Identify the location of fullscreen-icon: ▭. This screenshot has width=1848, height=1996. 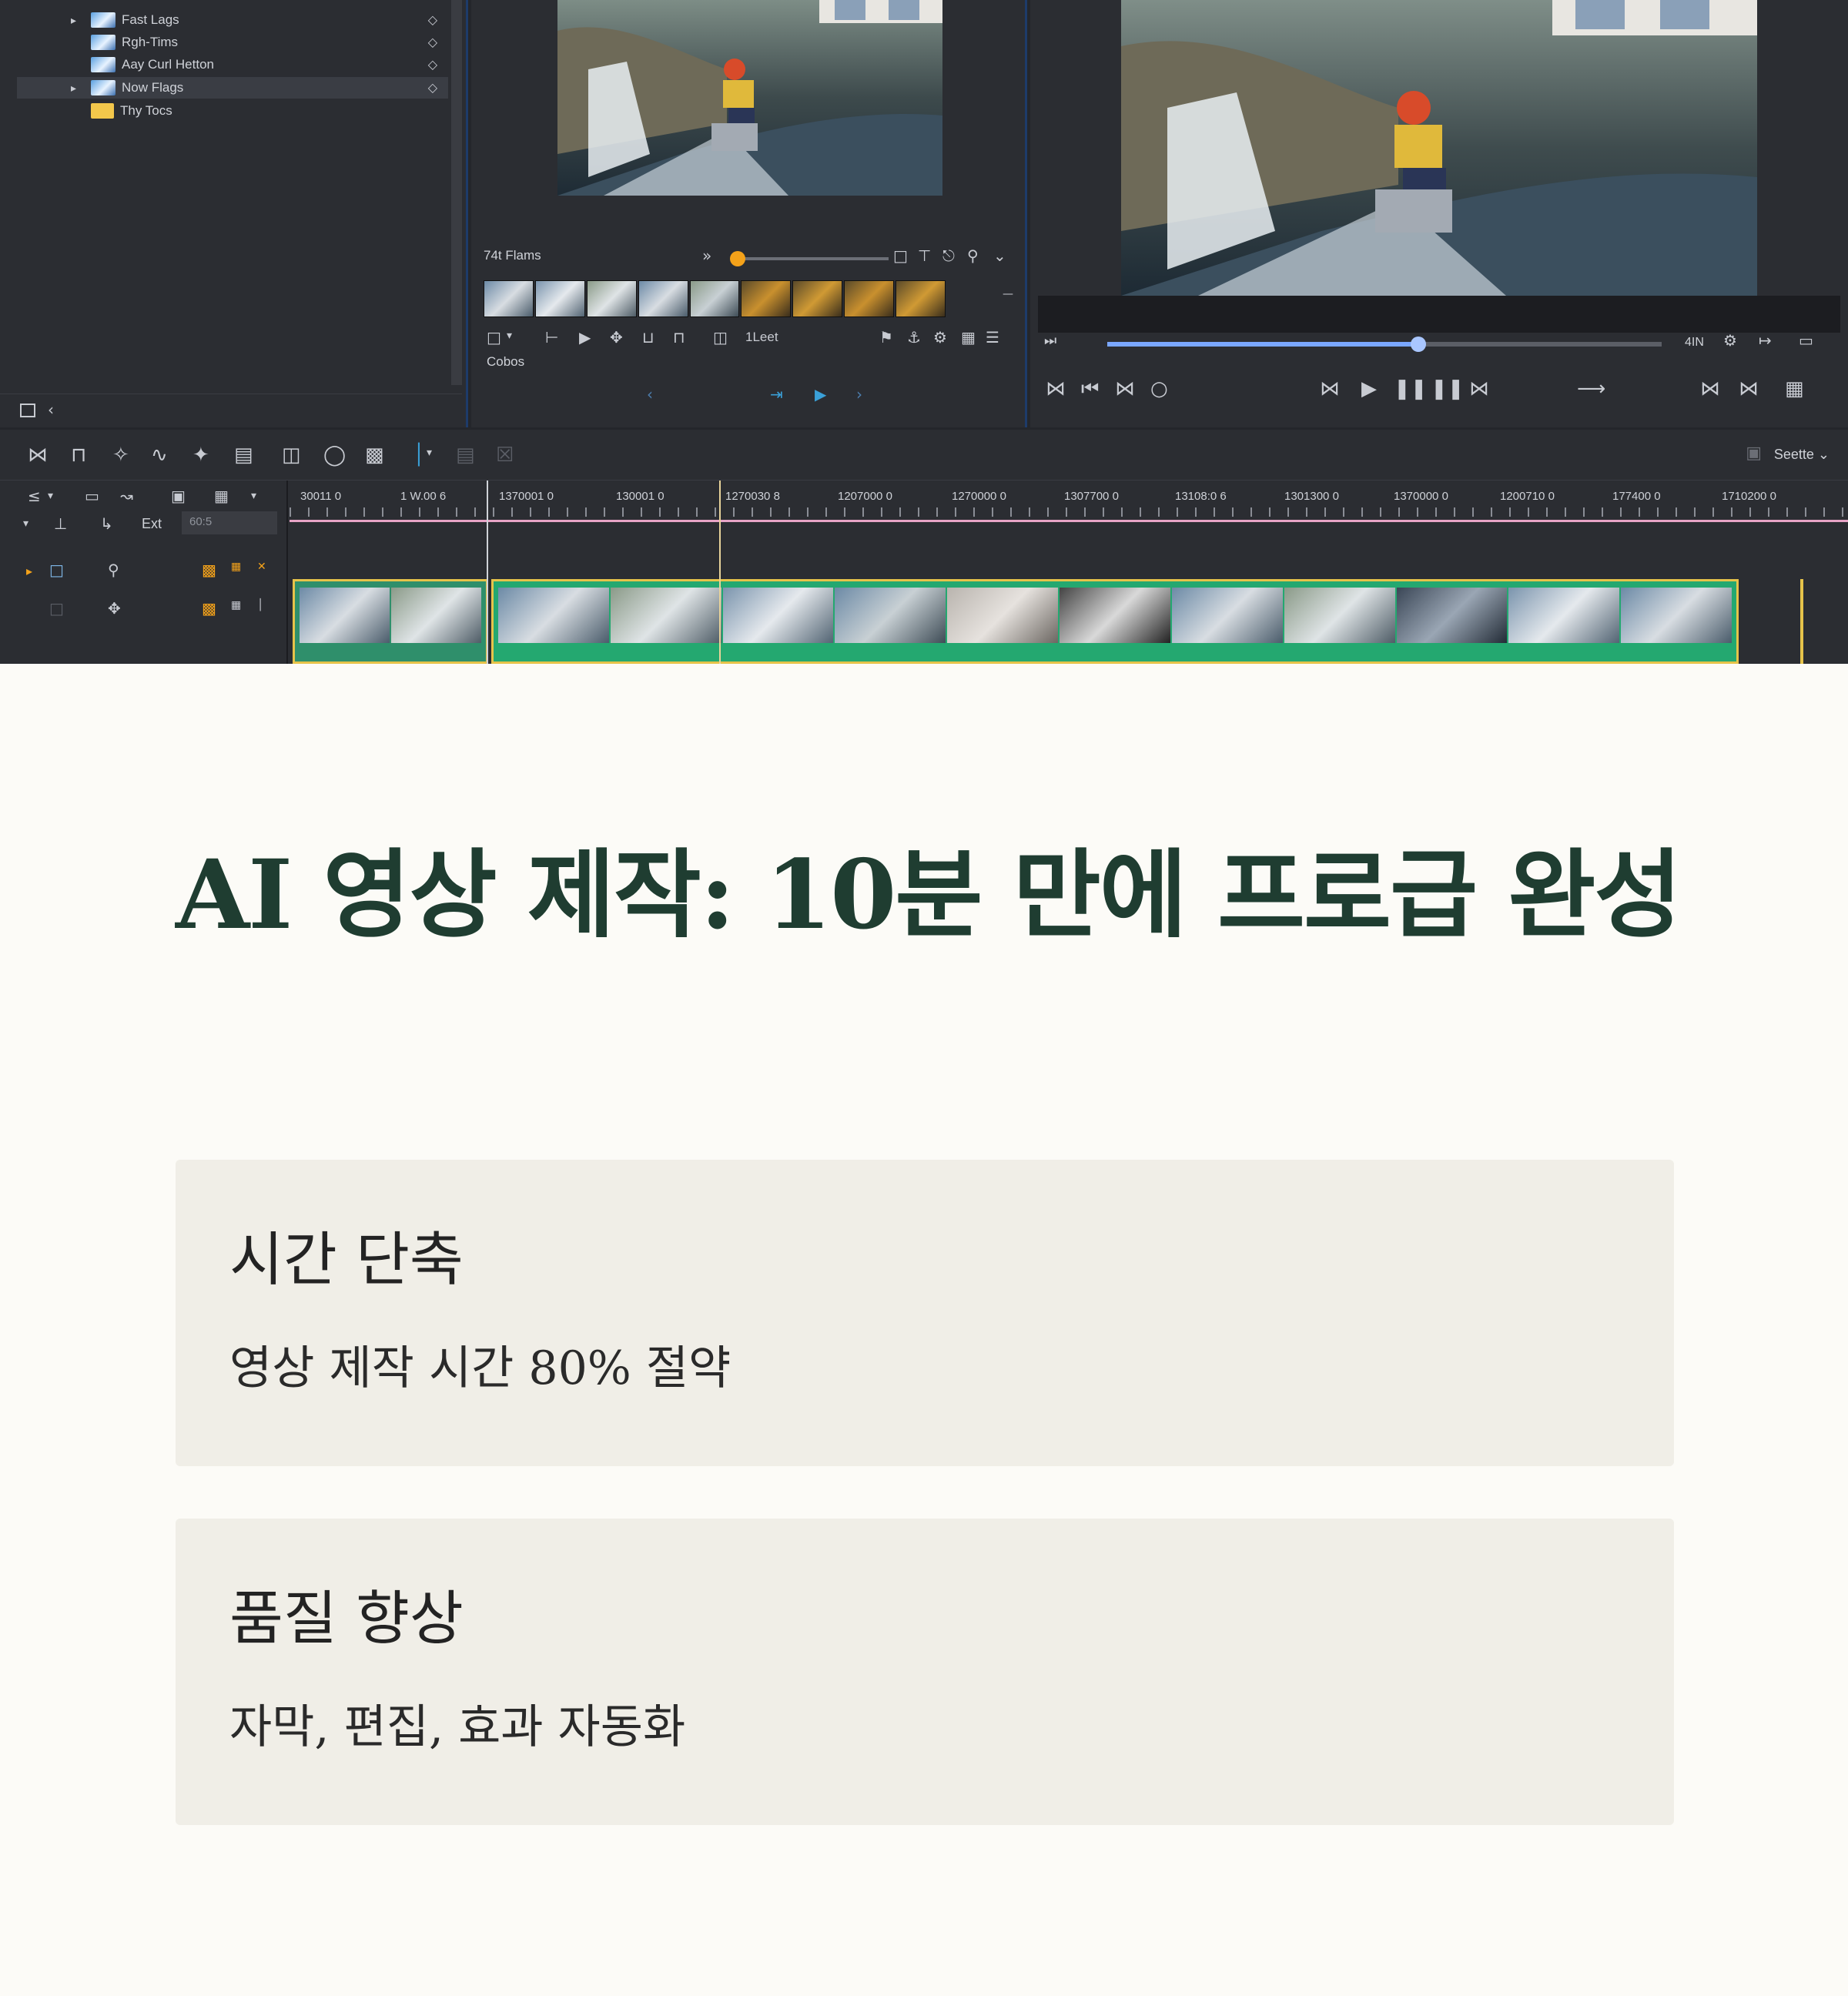
(1806, 340).